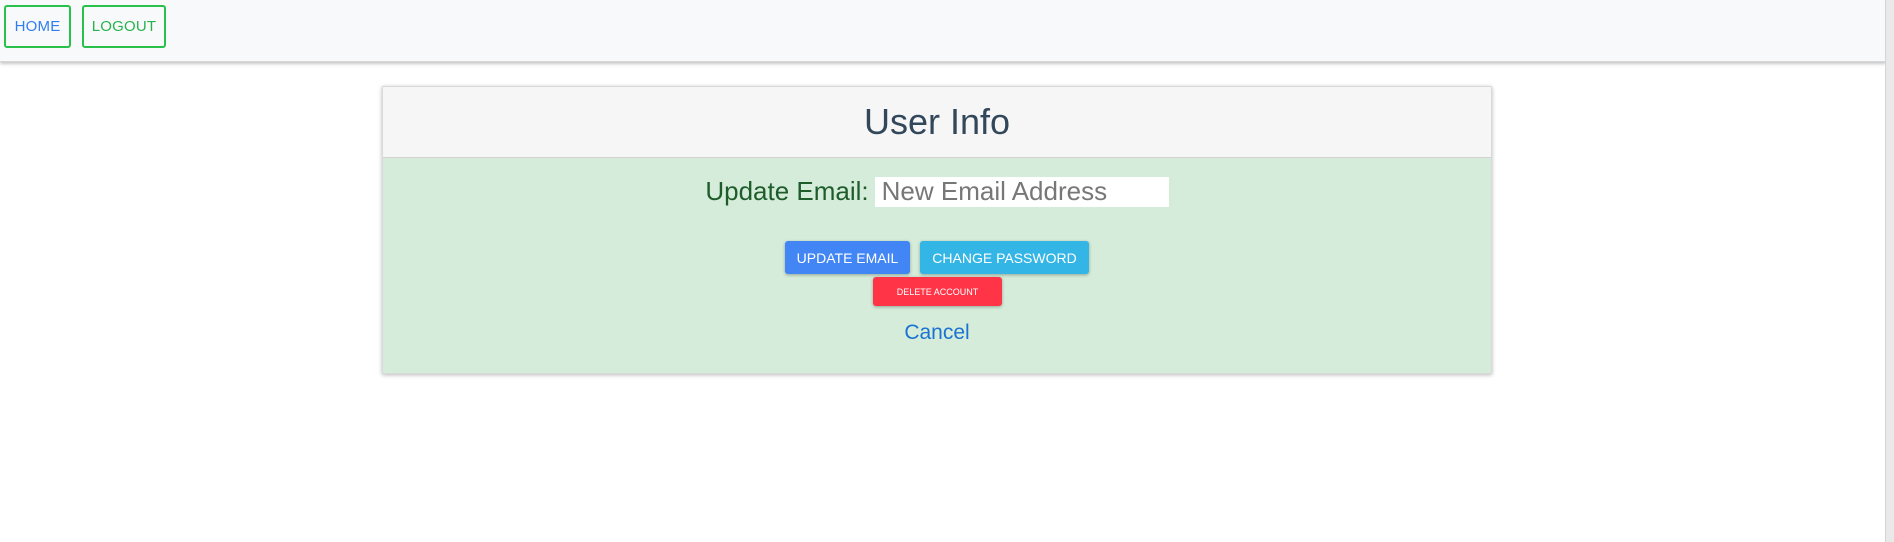 This screenshot has height=542, width=1894. I want to click on page-scrollbar, so click(1889, 271).